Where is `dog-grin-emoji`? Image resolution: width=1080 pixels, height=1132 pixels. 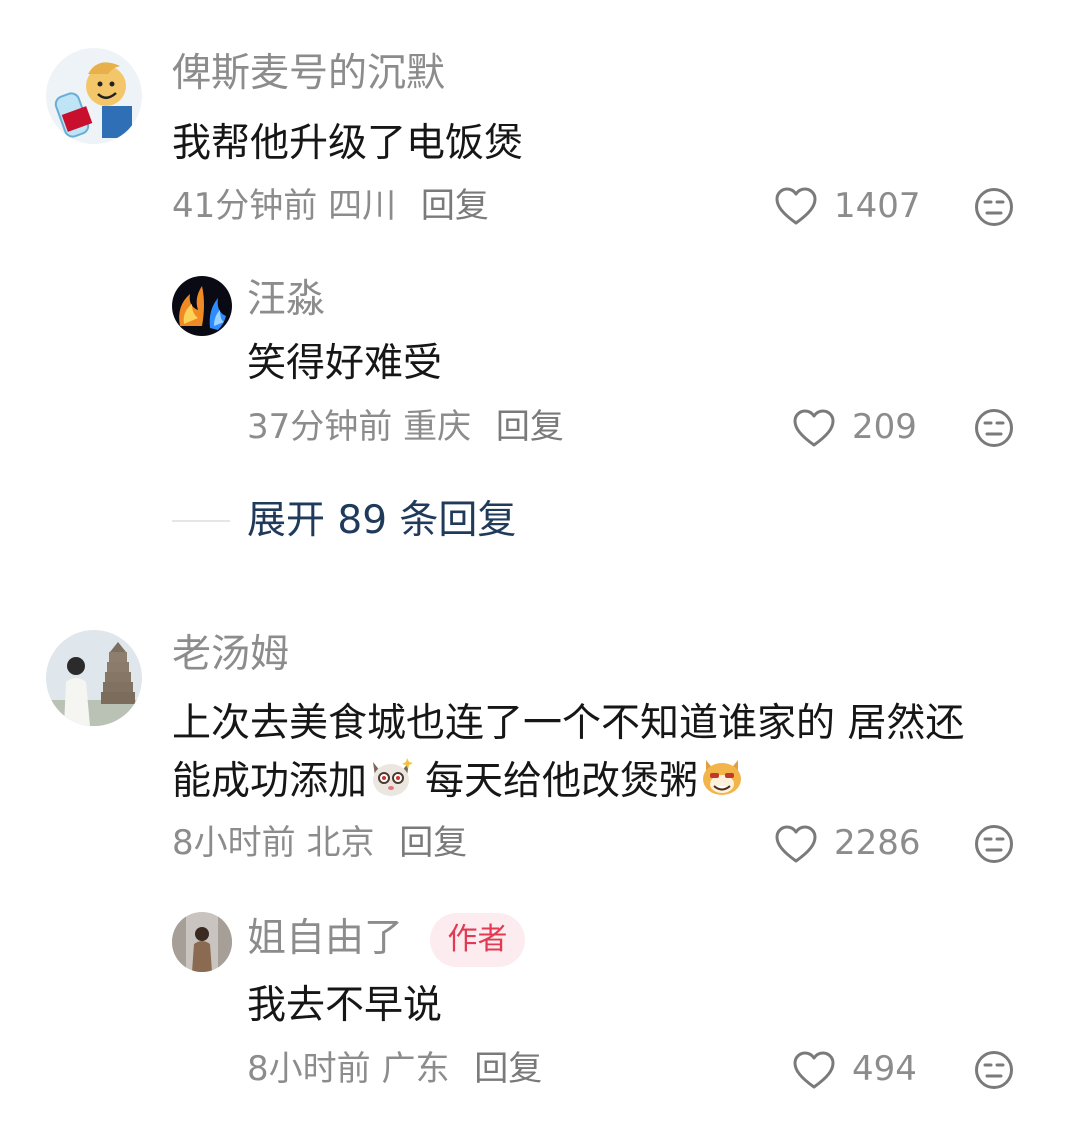
dog-grin-emoji is located at coordinates (722, 777).